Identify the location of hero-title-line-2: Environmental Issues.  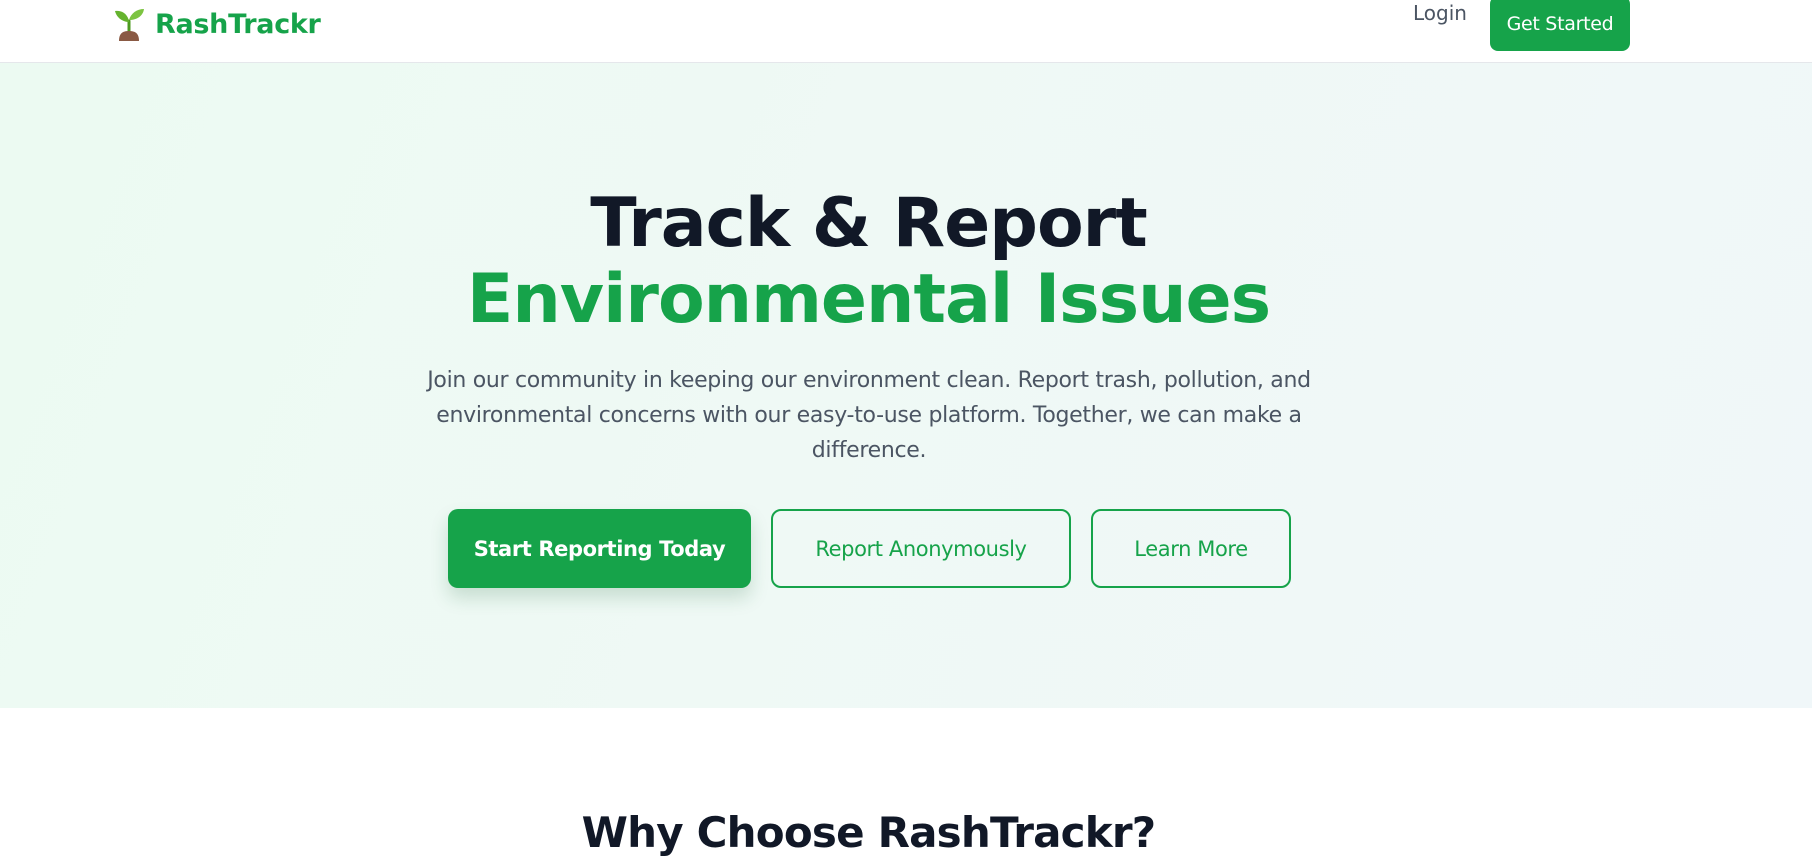
(868, 299).